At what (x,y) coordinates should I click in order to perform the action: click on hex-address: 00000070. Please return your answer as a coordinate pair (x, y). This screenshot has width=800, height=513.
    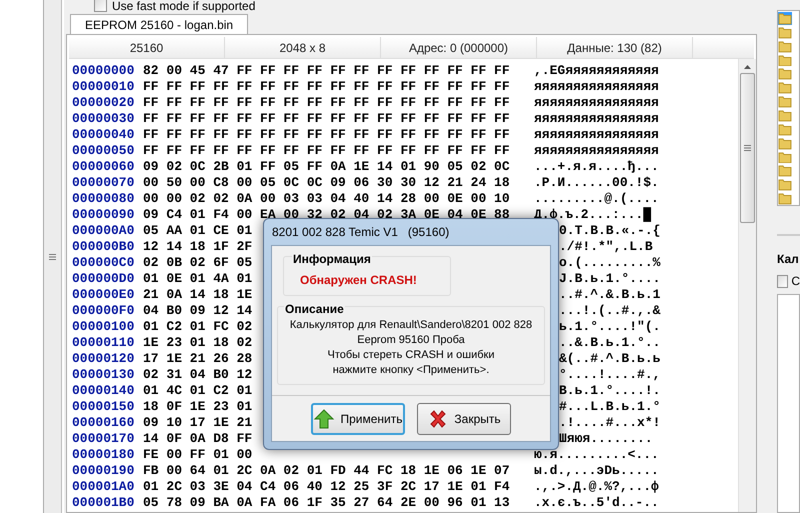
    Looking at the image, I should click on (104, 183).